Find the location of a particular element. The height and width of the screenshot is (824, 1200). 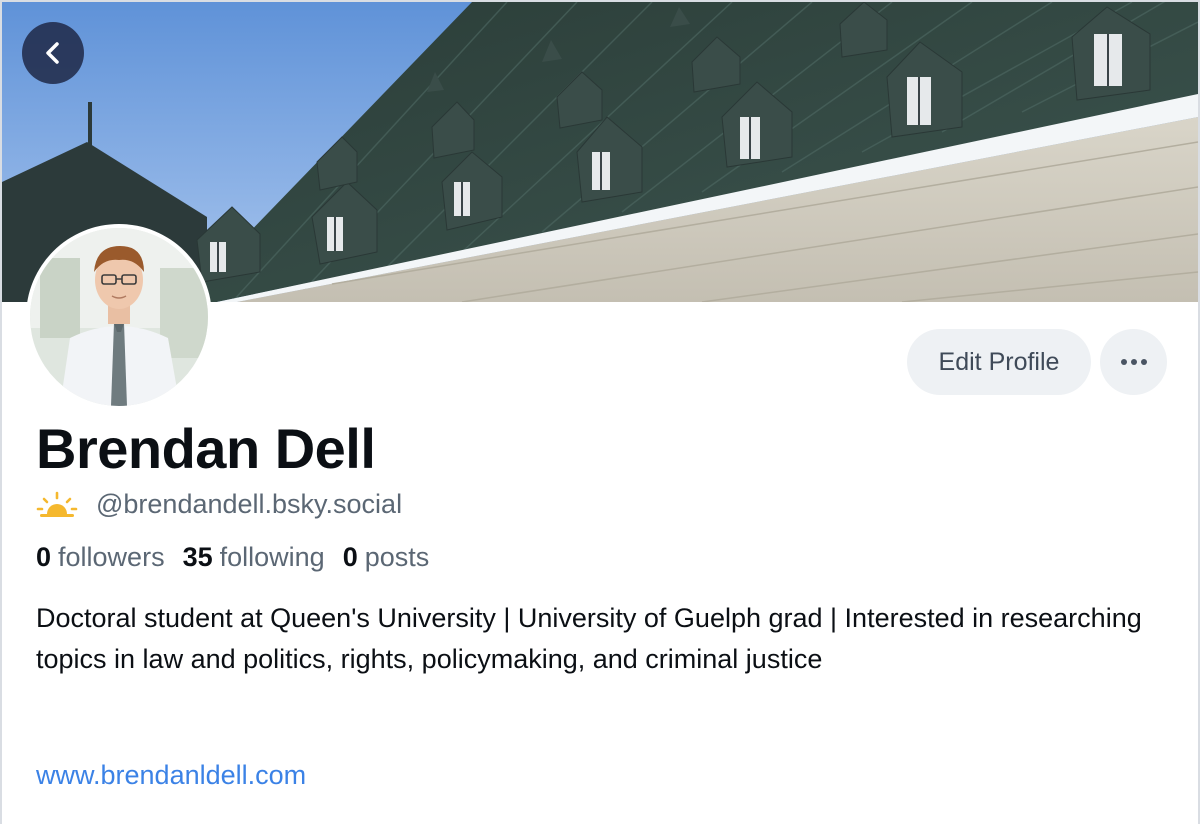

ellipsis-icon is located at coordinates (1133, 362).